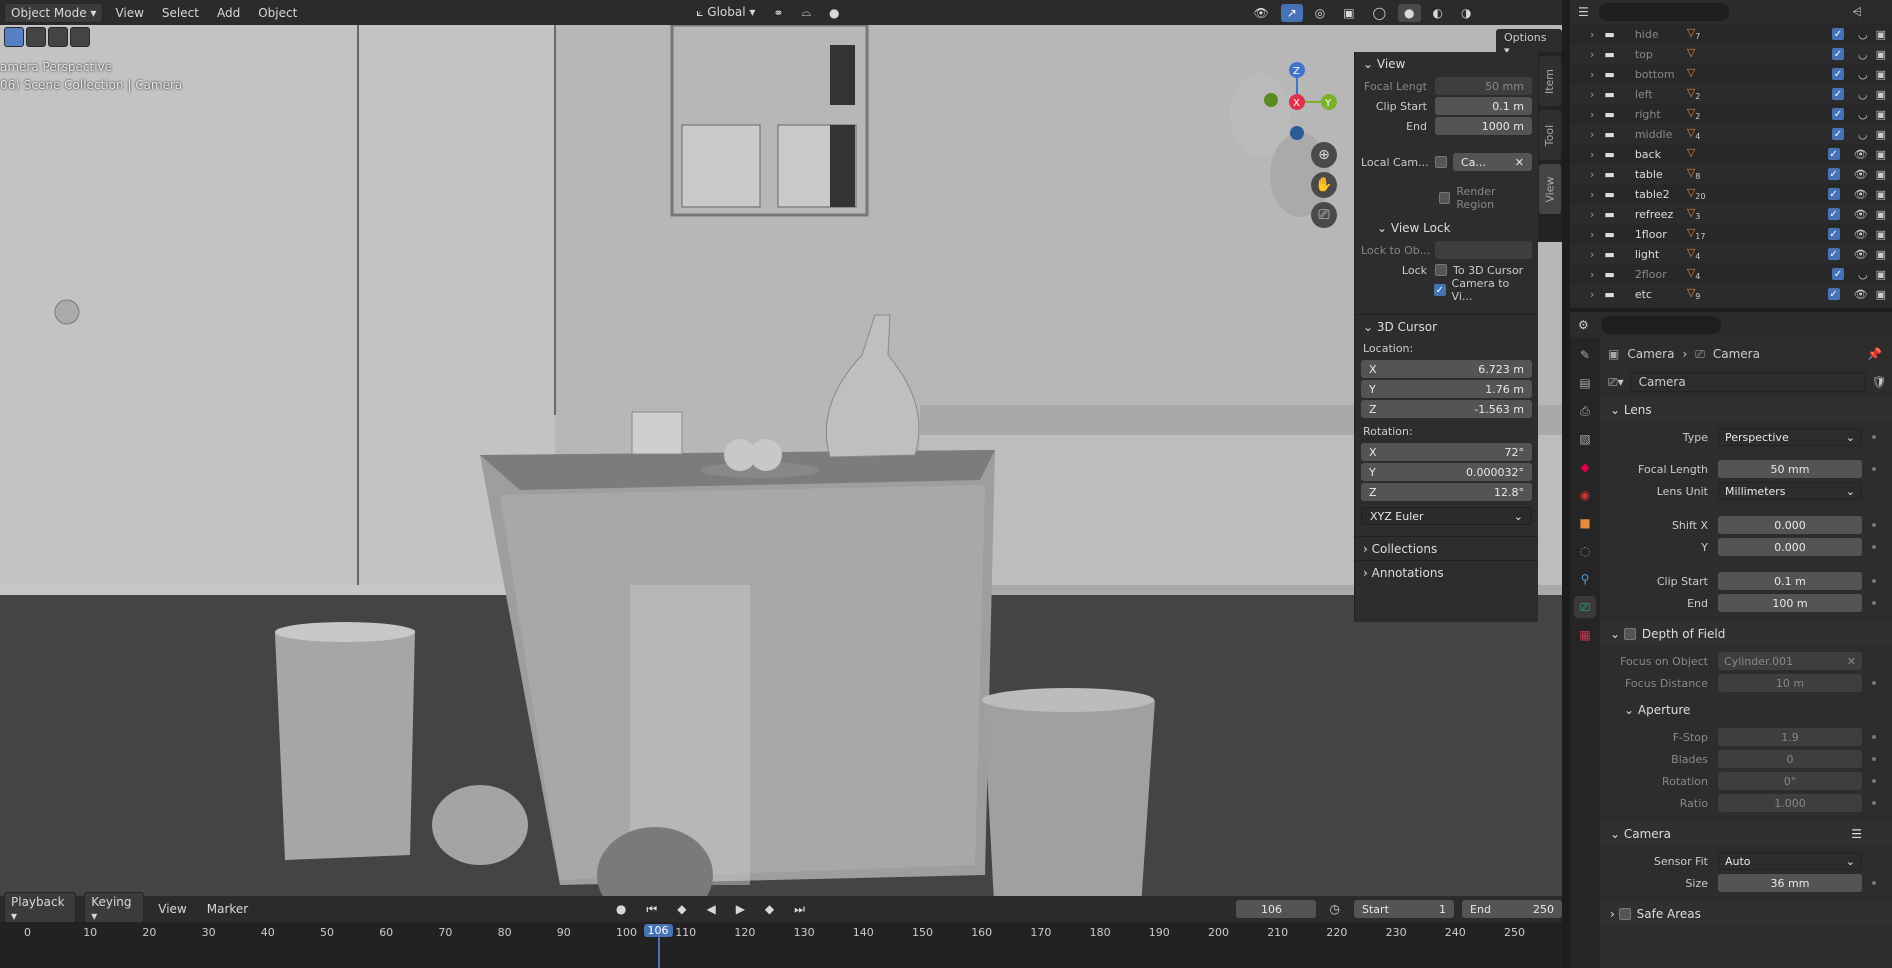 The image size is (1892, 968). Describe the element at coordinates (1746, 634) in the screenshot. I see `dof-panel-header: ⌄ Depth of Field` at that location.